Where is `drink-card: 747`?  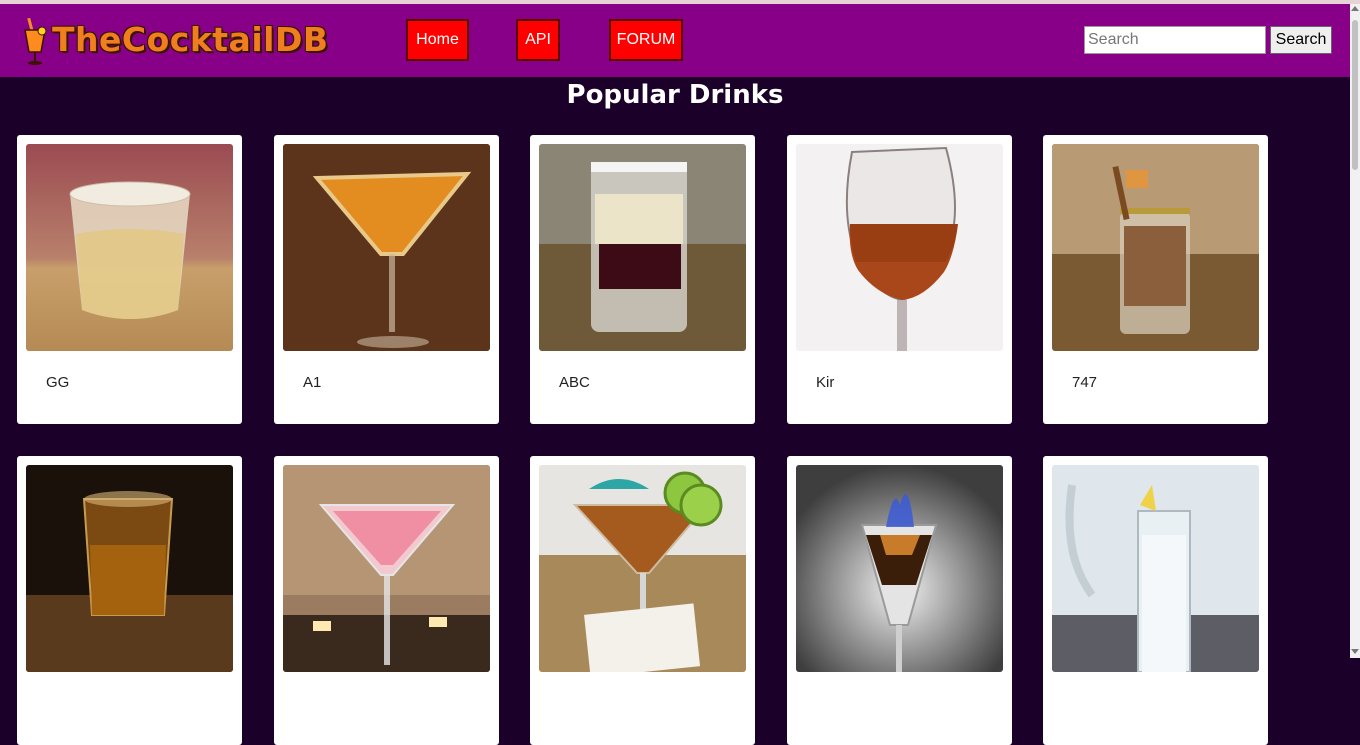 drink-card: 747 is located at coordinates (1155, 279).